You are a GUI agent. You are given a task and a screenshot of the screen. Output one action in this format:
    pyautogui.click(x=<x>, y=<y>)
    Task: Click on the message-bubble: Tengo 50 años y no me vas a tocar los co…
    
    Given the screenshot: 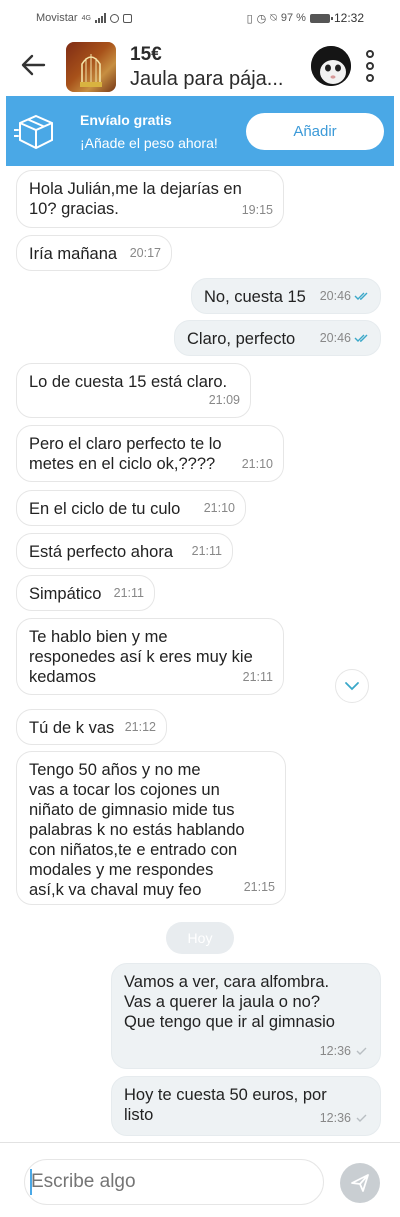 What is the action you would take?
    pyautogui.click(x=151, y=828)
    